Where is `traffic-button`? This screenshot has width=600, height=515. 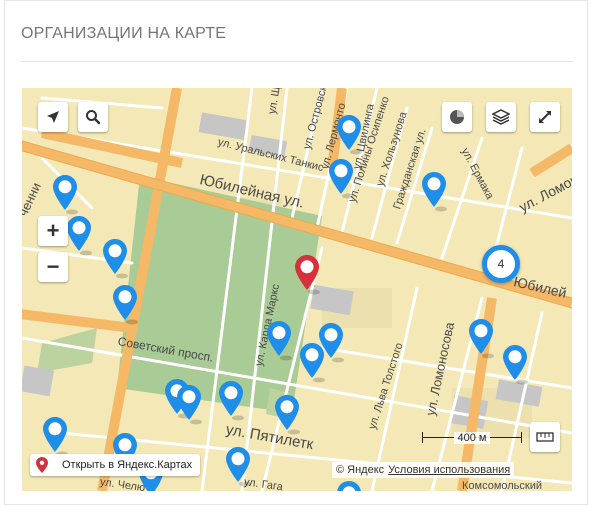
traffic-button is located at coordinates (457, 117).